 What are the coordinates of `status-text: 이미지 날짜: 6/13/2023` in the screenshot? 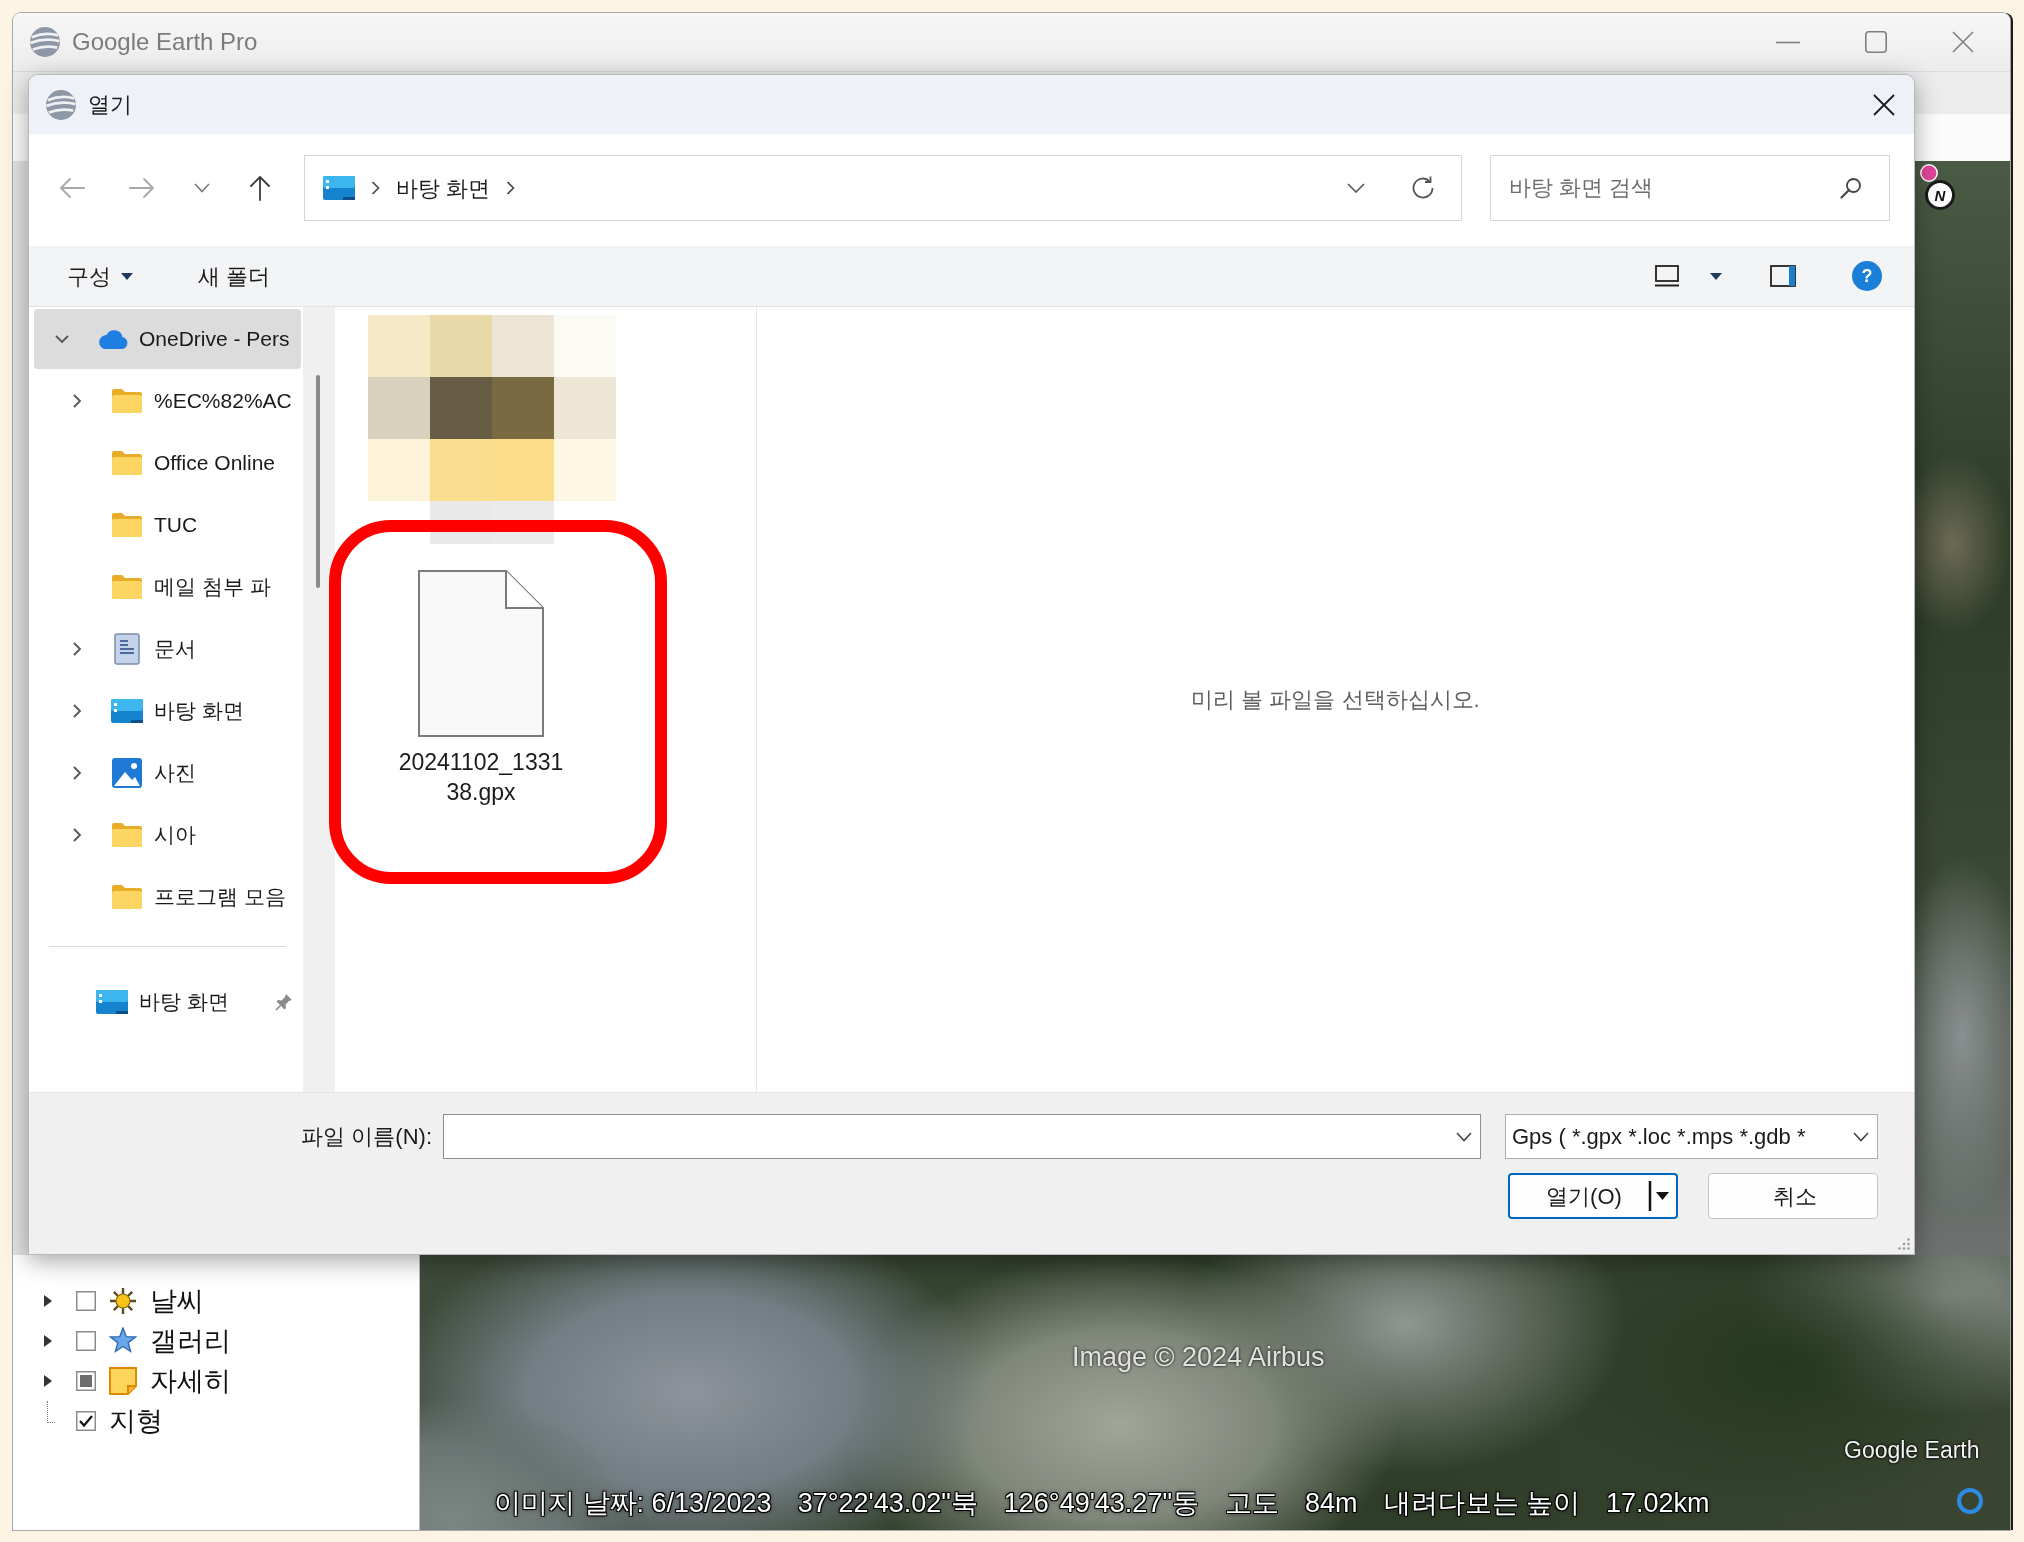 It's located at (633, 1503).